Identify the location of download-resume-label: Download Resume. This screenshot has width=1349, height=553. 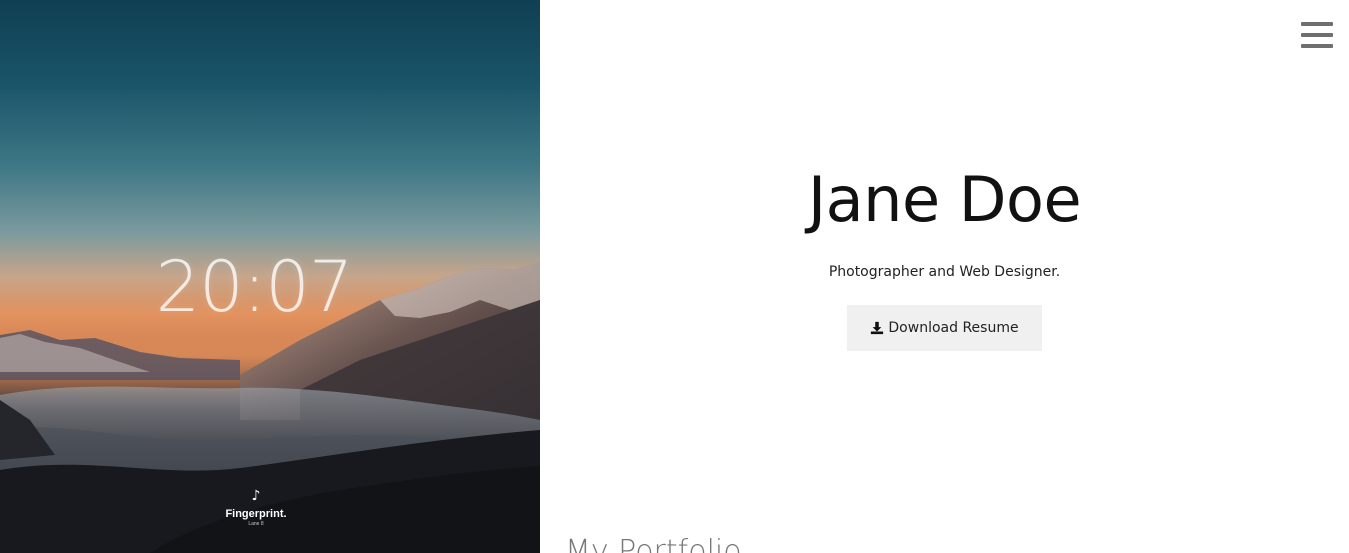
(953, 328).